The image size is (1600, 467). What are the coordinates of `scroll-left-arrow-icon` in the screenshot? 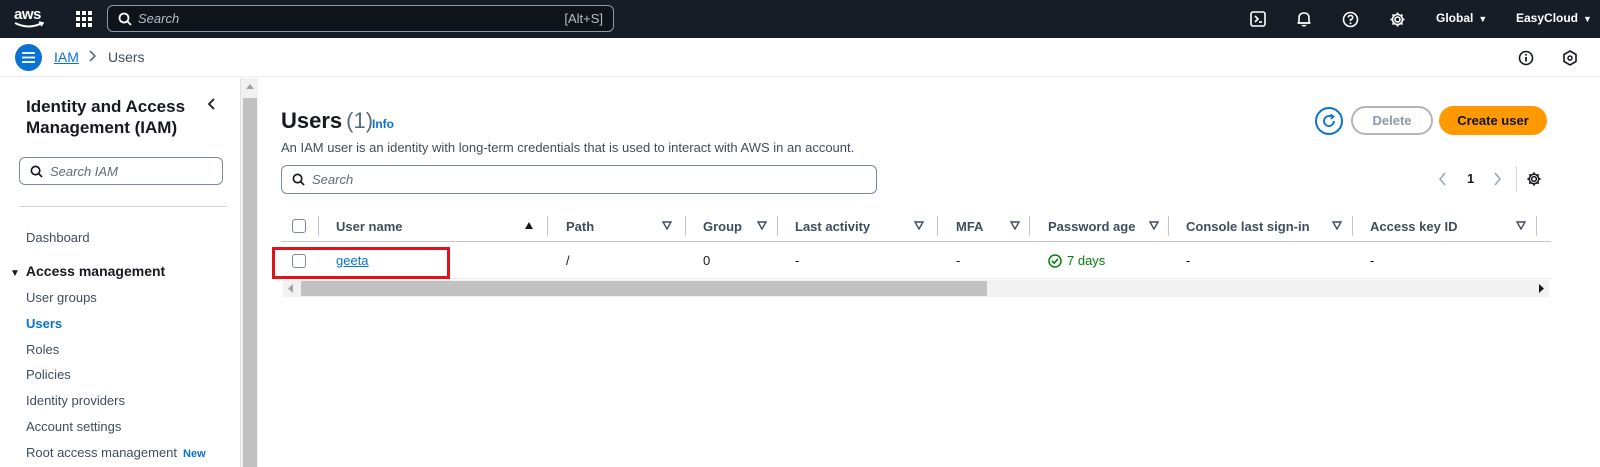 It's located at (290, 288).